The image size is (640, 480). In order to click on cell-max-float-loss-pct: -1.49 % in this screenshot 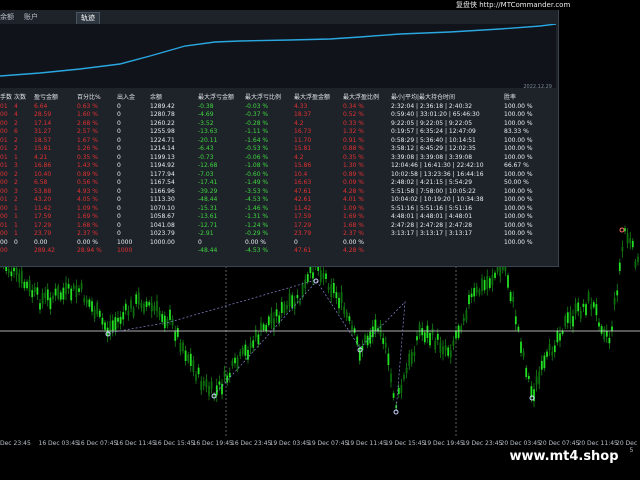, I will do `click(257, 182)`.